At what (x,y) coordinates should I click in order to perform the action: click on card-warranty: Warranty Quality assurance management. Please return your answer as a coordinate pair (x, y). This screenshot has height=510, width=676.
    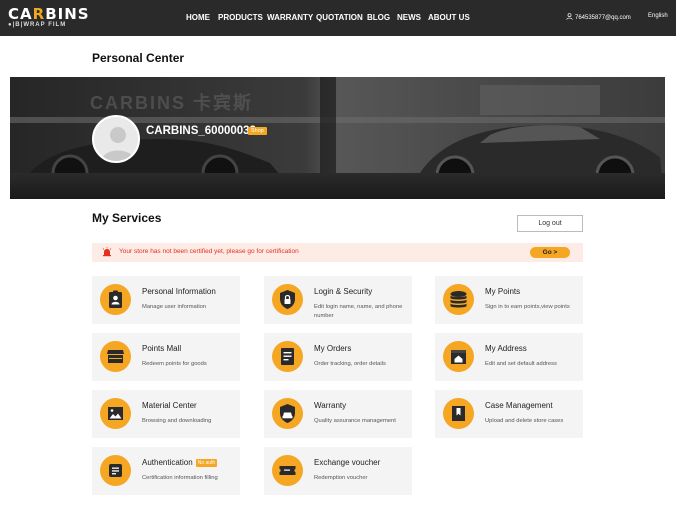
    Looking at the image, I should click on (338, 414).